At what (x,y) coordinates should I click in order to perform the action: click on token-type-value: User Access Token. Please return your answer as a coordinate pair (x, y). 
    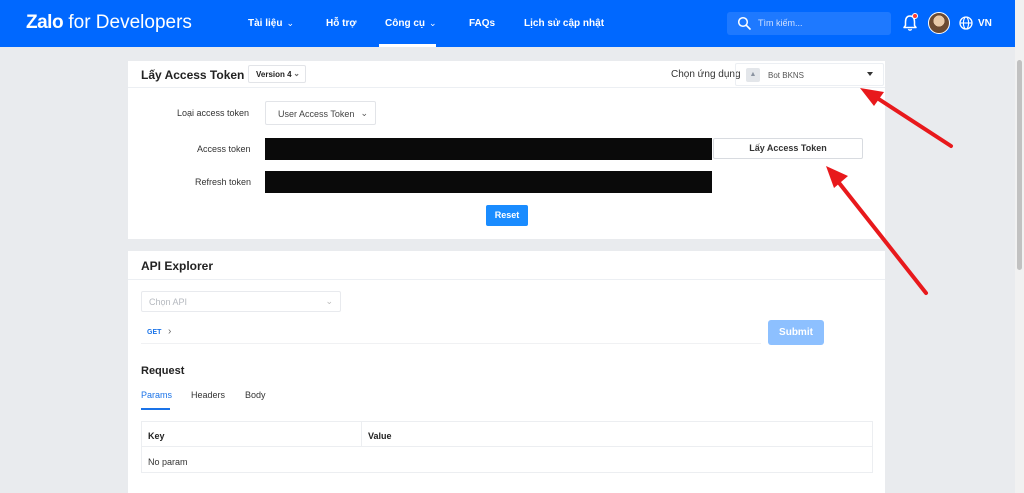
    Looking at the image, I should click on (316, 114).